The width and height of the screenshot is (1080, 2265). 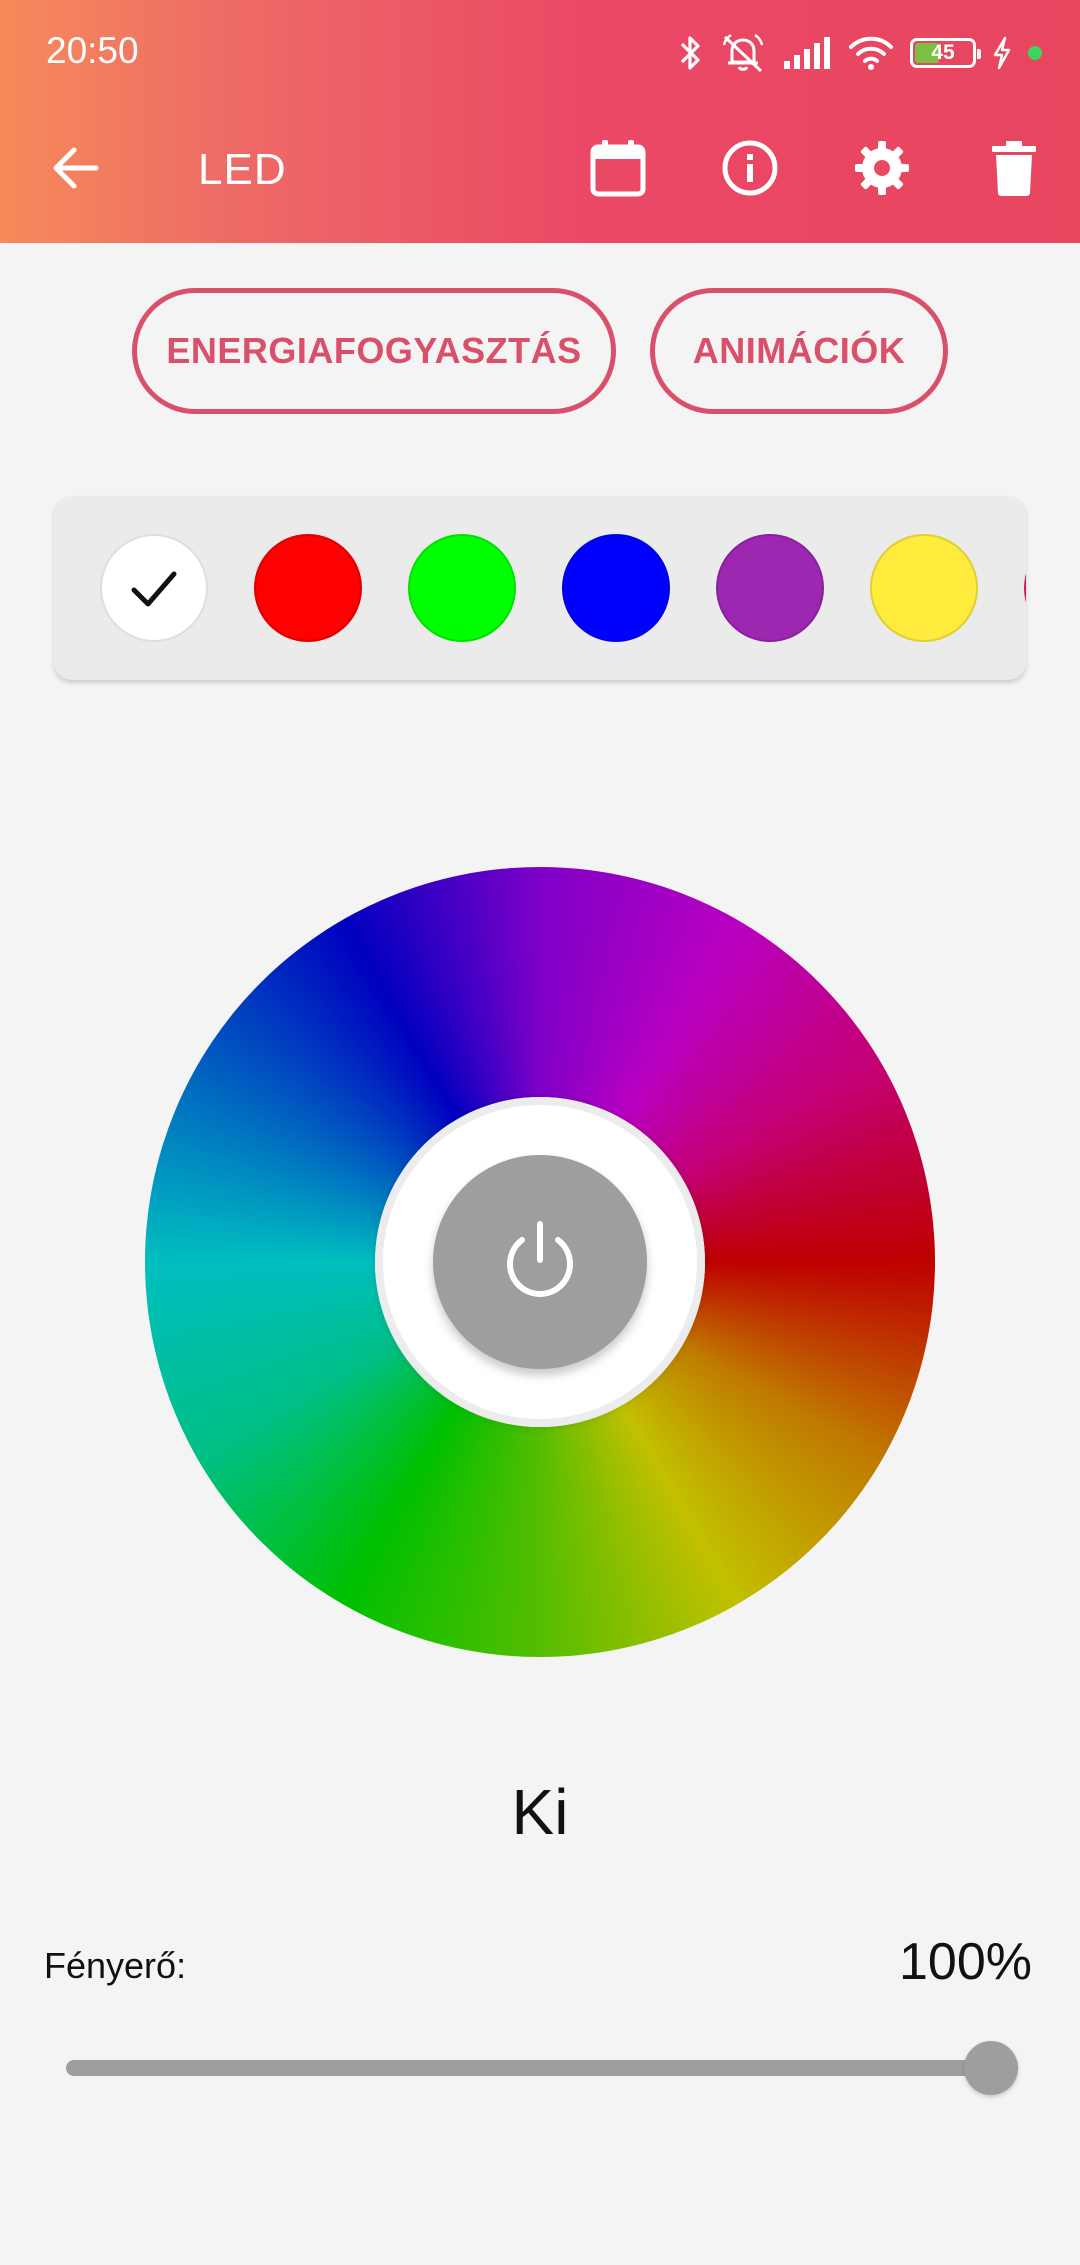 I want to click on checkmark-icon, so click(x=154, y=589).